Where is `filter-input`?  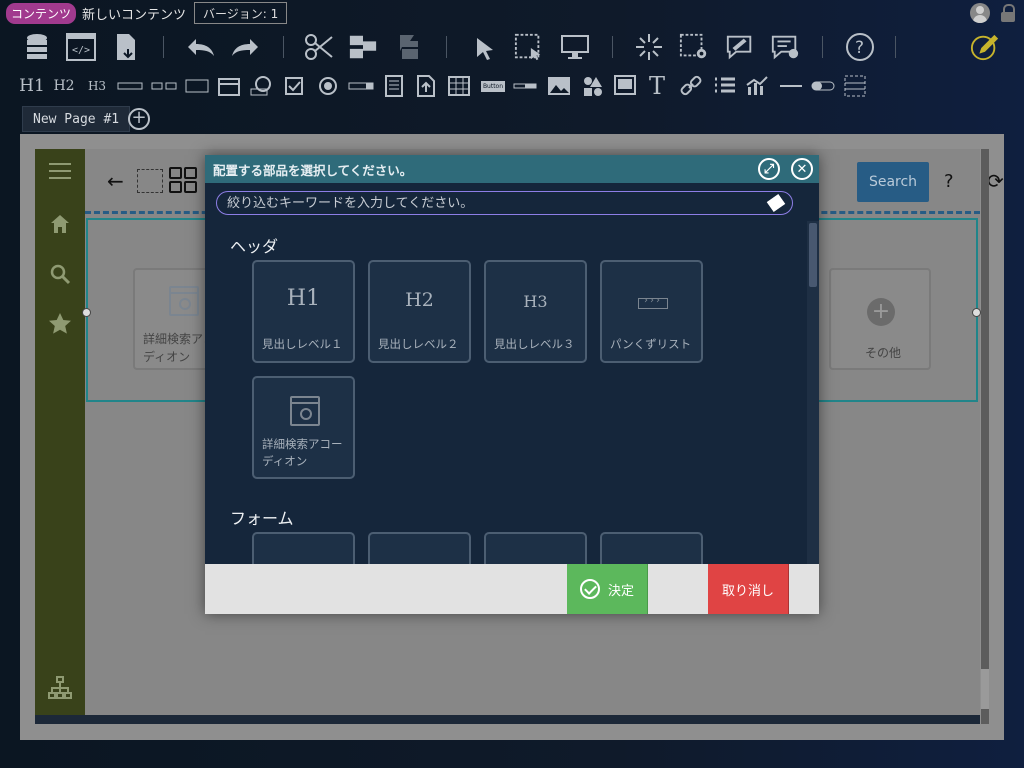 filter-input is located at coordinates (492, 203).